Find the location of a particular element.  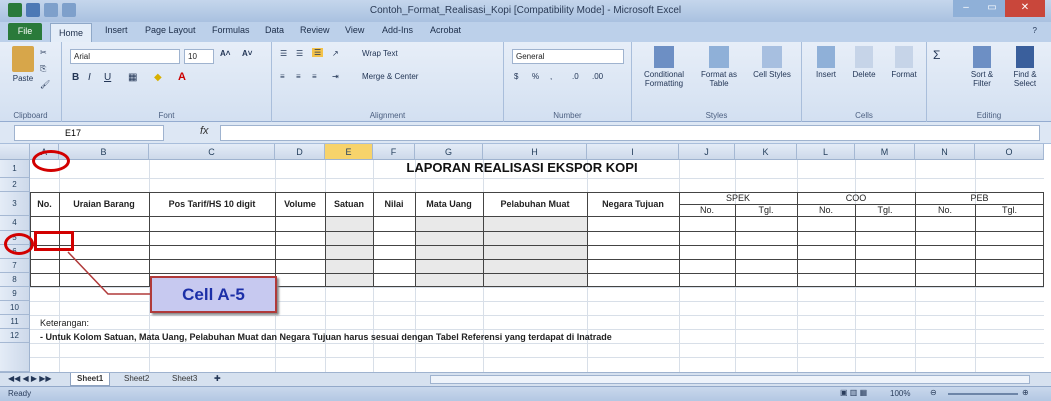

tab-home: Home is located at coordinates (71, 32).